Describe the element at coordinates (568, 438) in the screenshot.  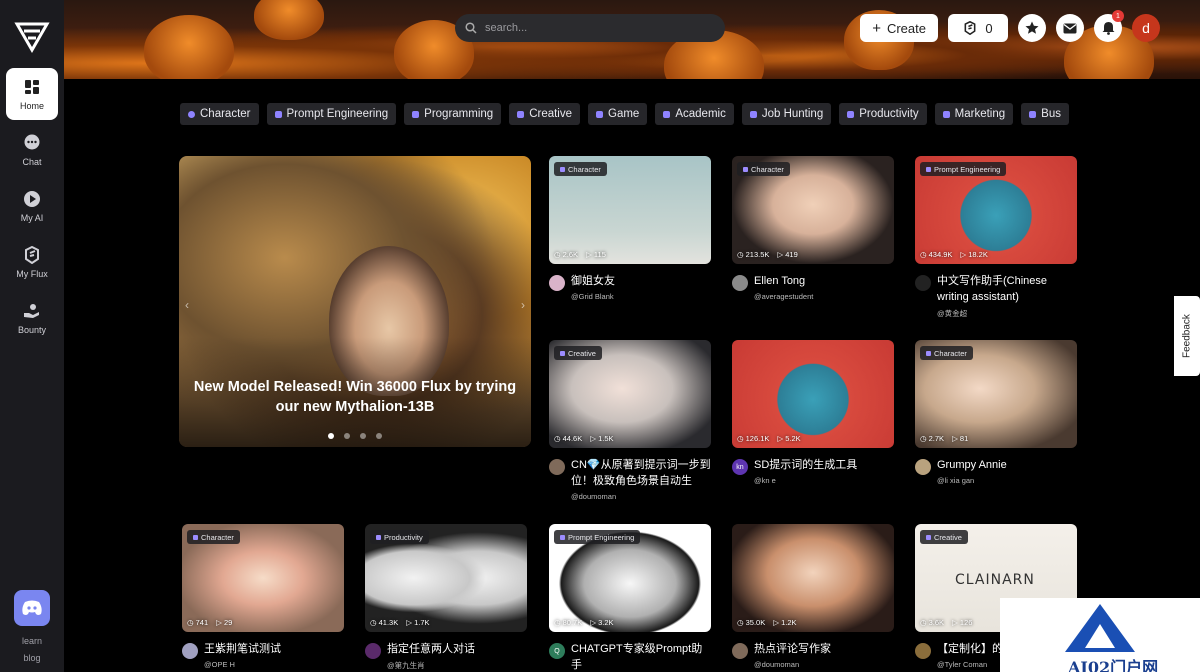
I see `view-count: ◷ 44.6K` at that location.